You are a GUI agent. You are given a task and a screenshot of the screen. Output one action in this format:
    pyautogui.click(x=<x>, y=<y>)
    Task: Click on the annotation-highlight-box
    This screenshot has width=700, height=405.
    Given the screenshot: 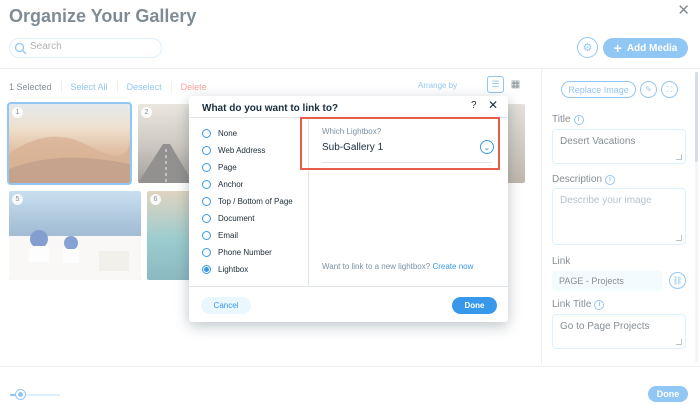 What is the action you would take?
    pyautogui.click(x=400, y=143)
    